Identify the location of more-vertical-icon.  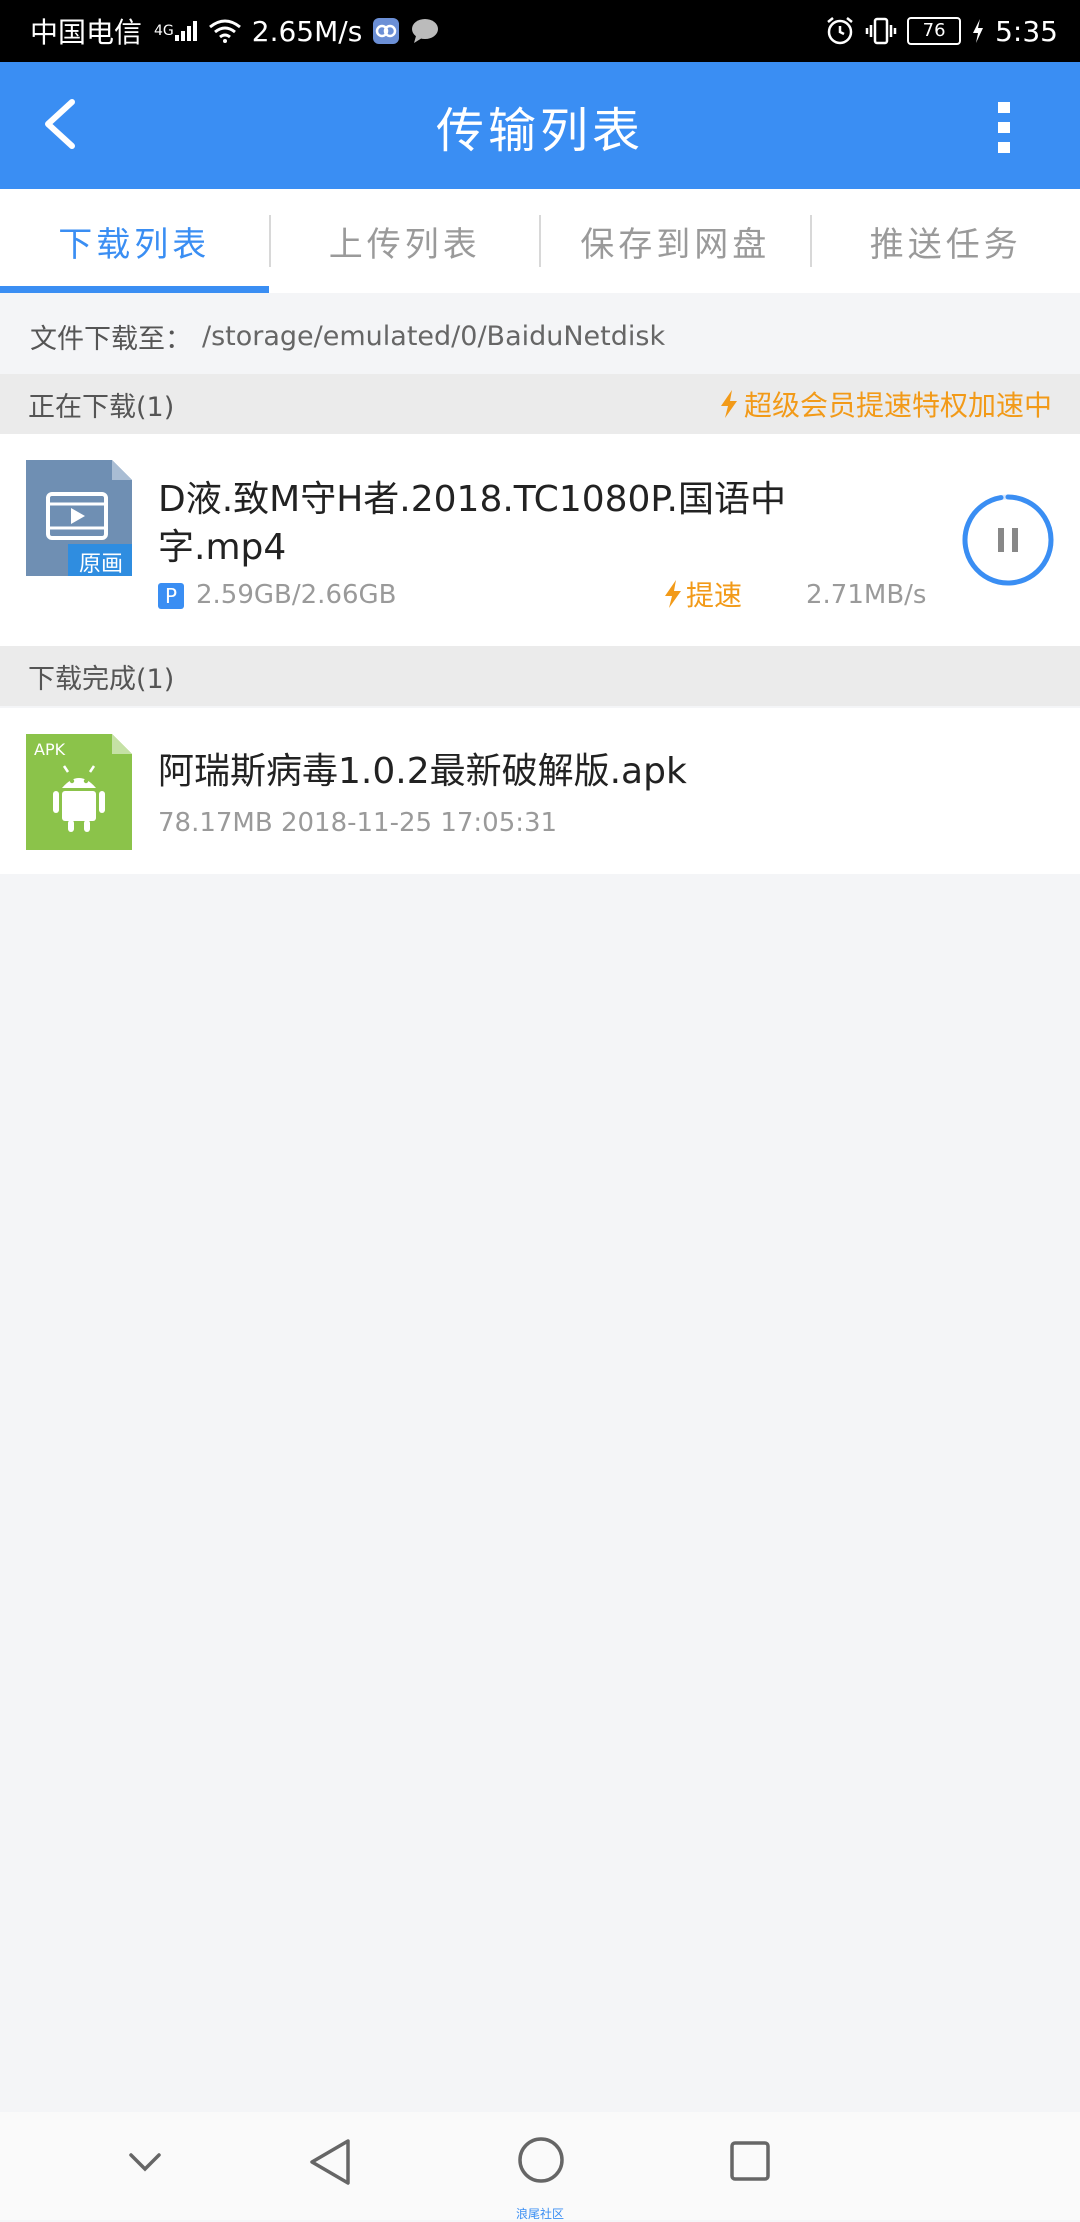
(1005, 128).